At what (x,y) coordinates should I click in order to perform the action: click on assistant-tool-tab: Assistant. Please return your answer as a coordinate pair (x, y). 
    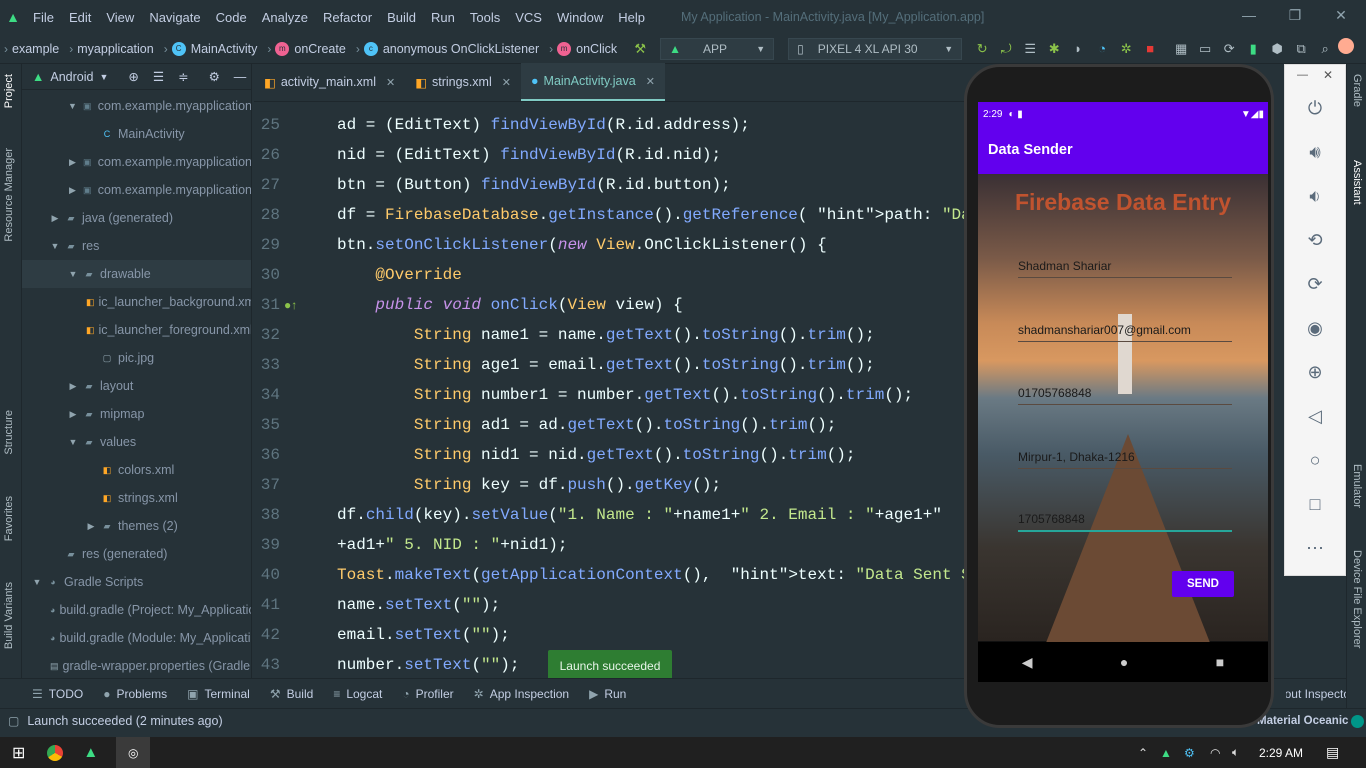
    Looking at the image, I should click on (1357, 182).